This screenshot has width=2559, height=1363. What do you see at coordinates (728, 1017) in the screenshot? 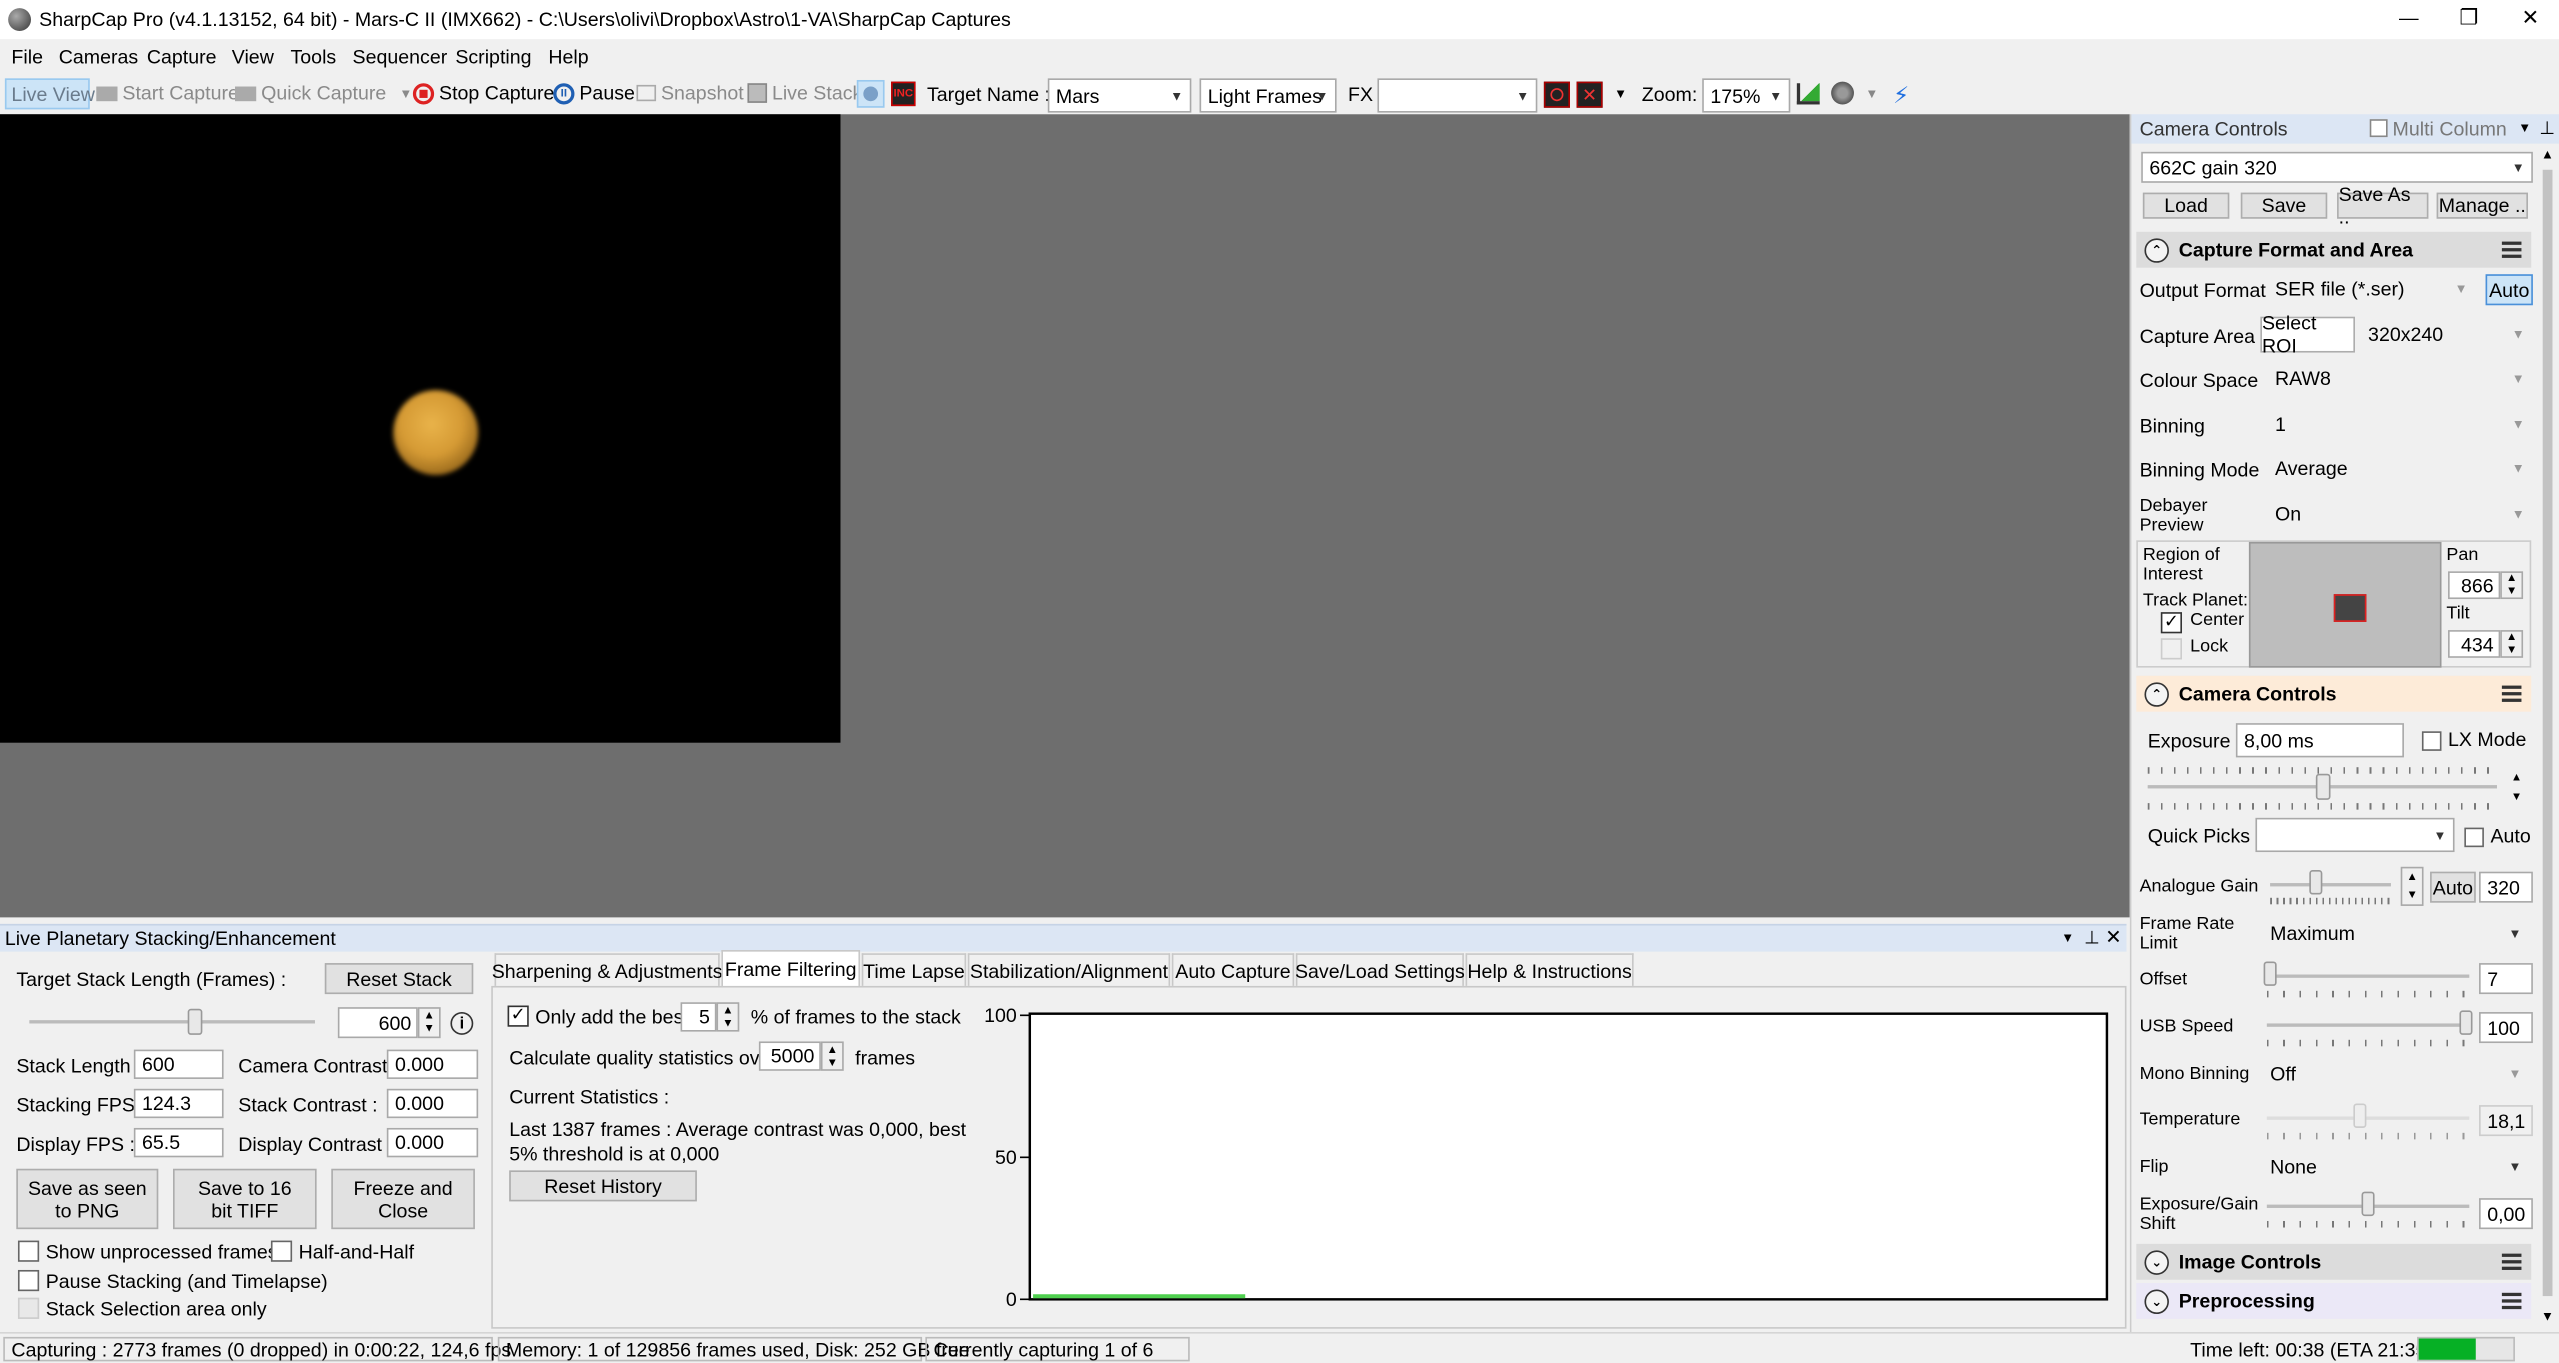
I see `best-percent-spinner: ▲ ▼` at bounding box center [728, 1017].